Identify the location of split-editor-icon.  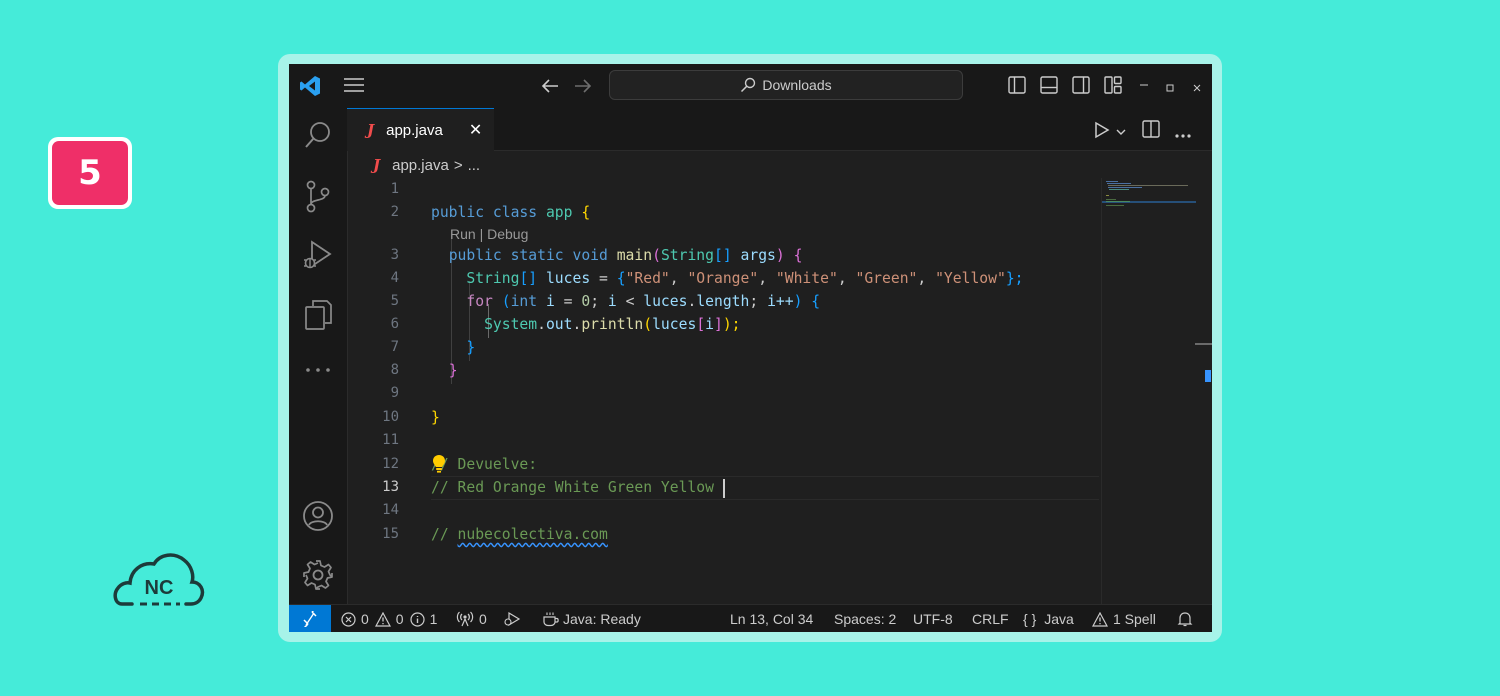
(1151, 131).